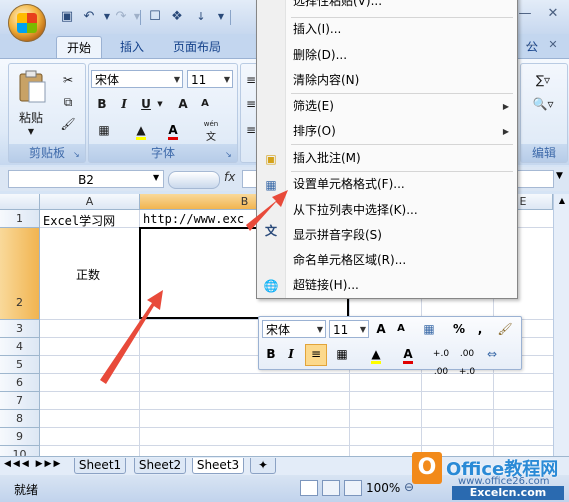 This screenshot has width=569, height=502. What do you see at coordinates (267, 210) in the screenshot?
I see `arrow-to-menu` at bounding box center [267, 210].